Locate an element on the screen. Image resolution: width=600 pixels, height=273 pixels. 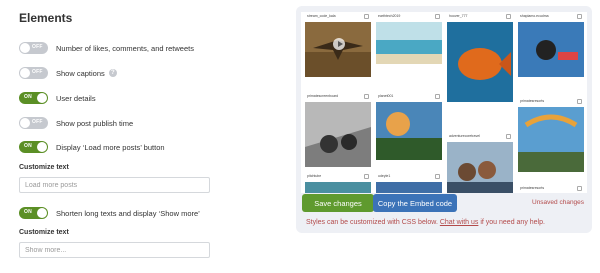
unsaved-changes-text: Unsaved changes is located at coordinates (558, 202).